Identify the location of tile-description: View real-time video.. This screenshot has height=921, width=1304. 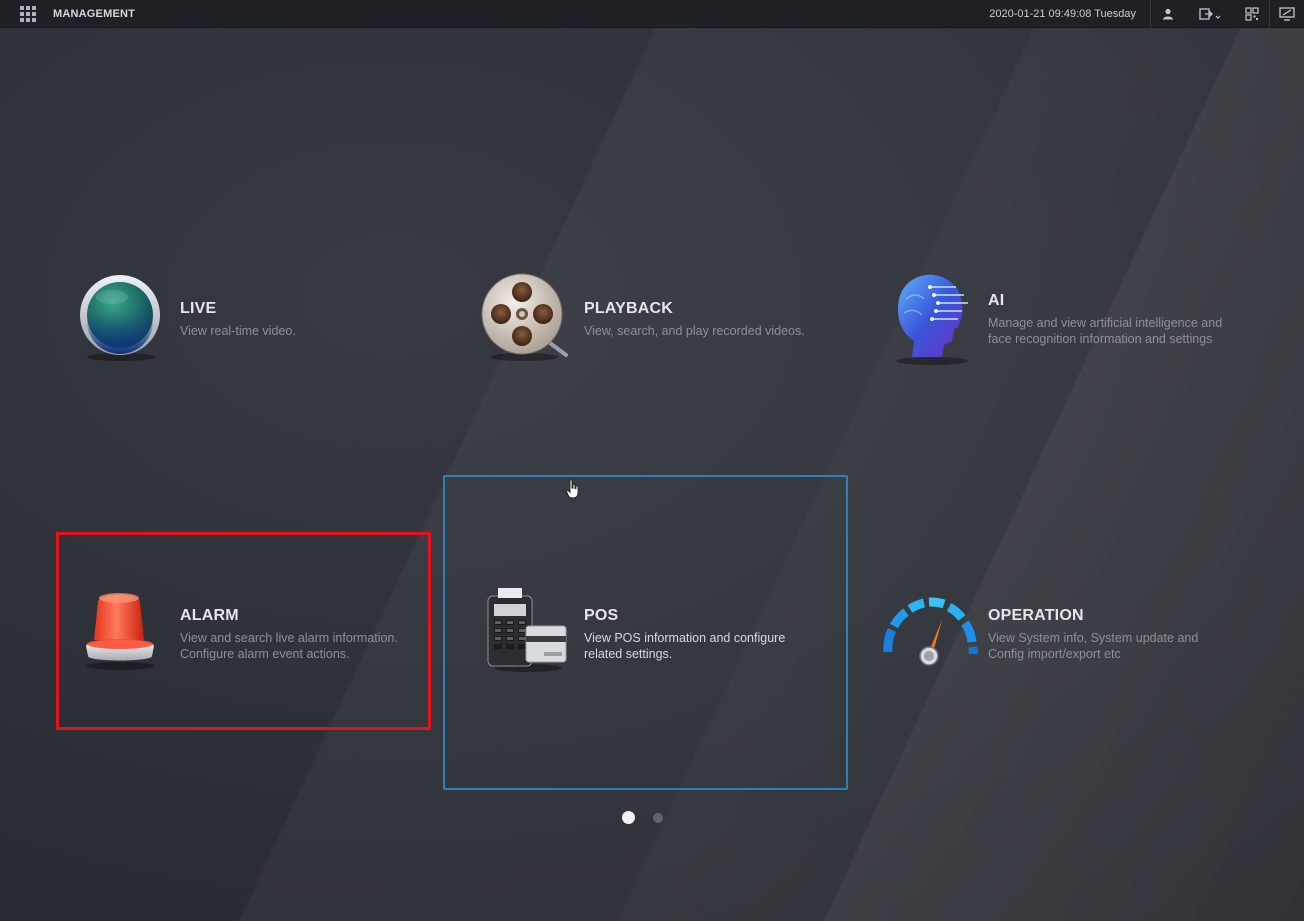
(238, 331).